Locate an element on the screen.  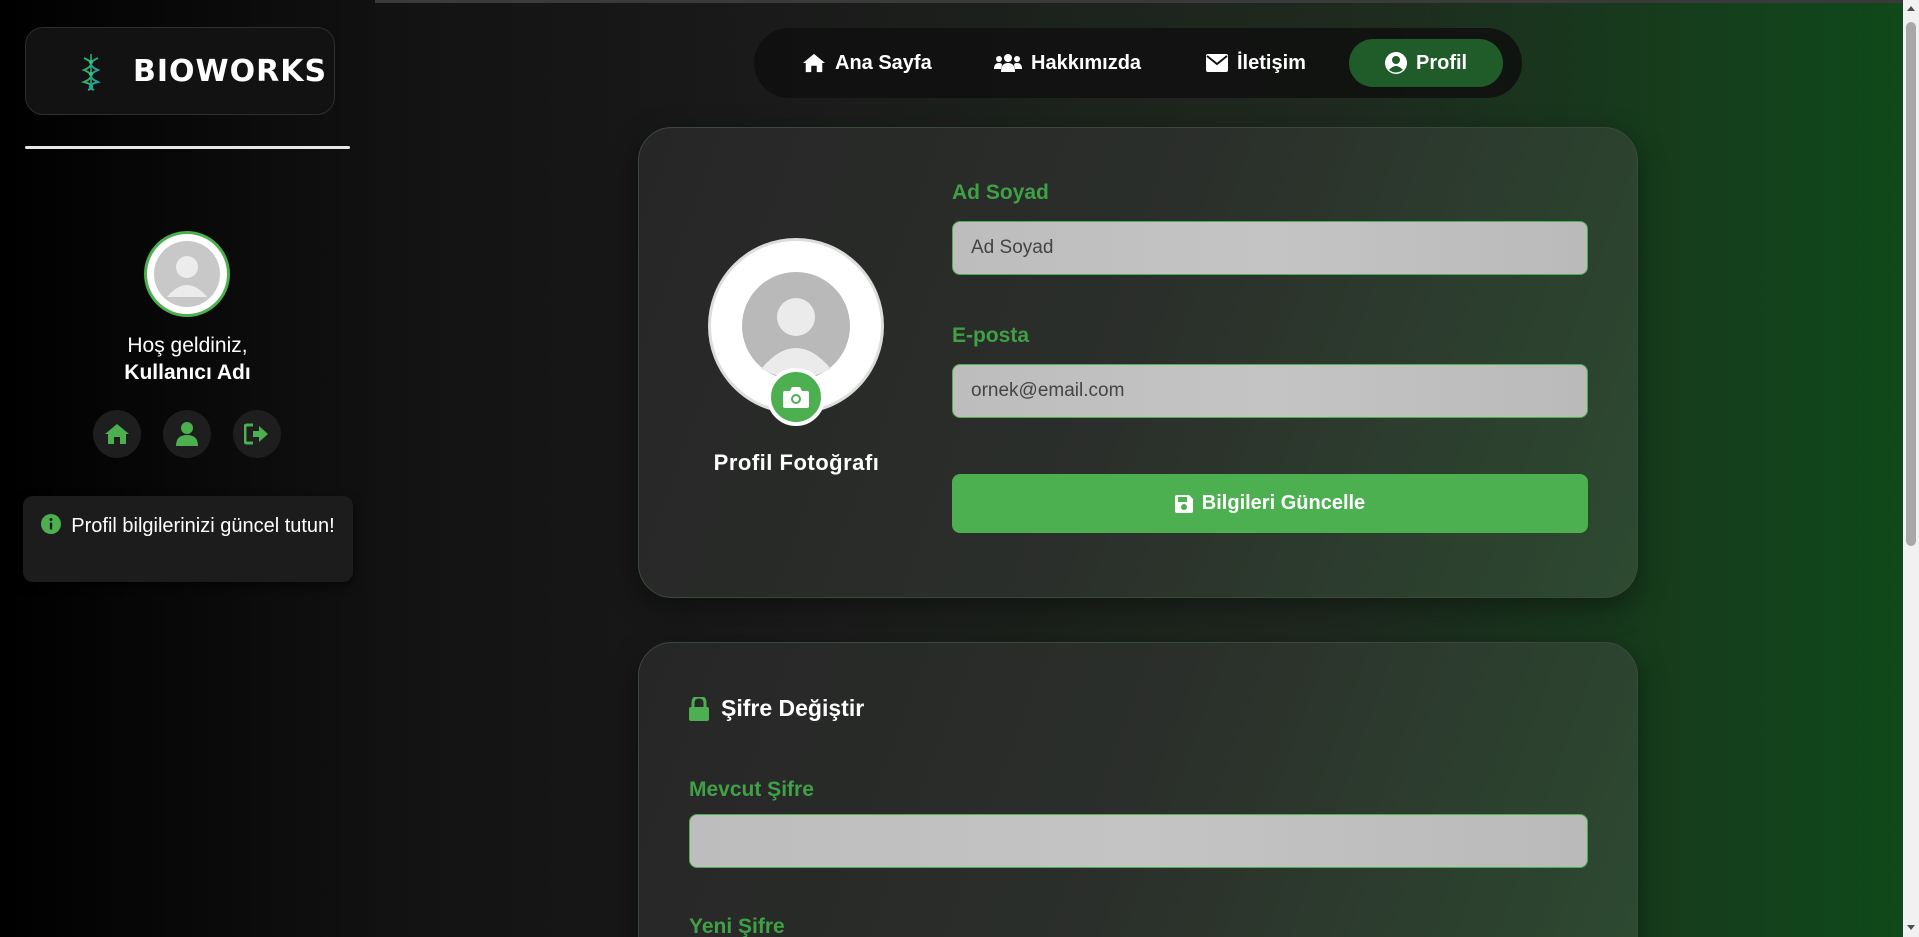
tip-box: Profil bilgilerinizi güncel tutun! is located at coordinates (188, 539).